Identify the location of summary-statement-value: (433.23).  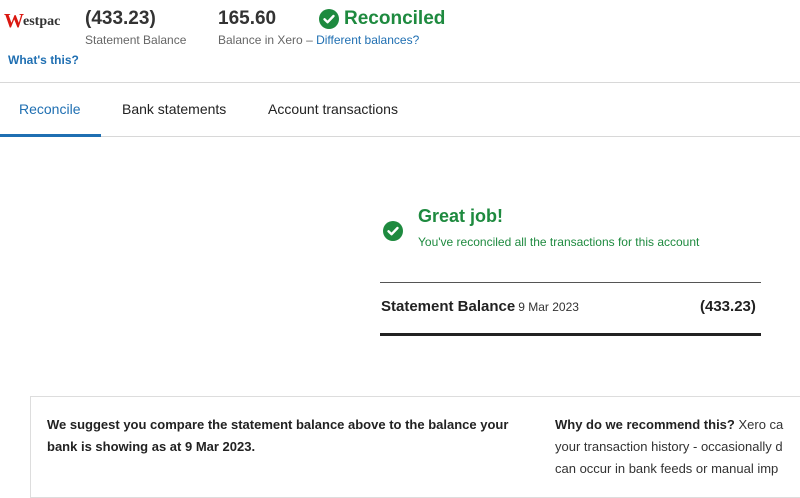
(728, 306).